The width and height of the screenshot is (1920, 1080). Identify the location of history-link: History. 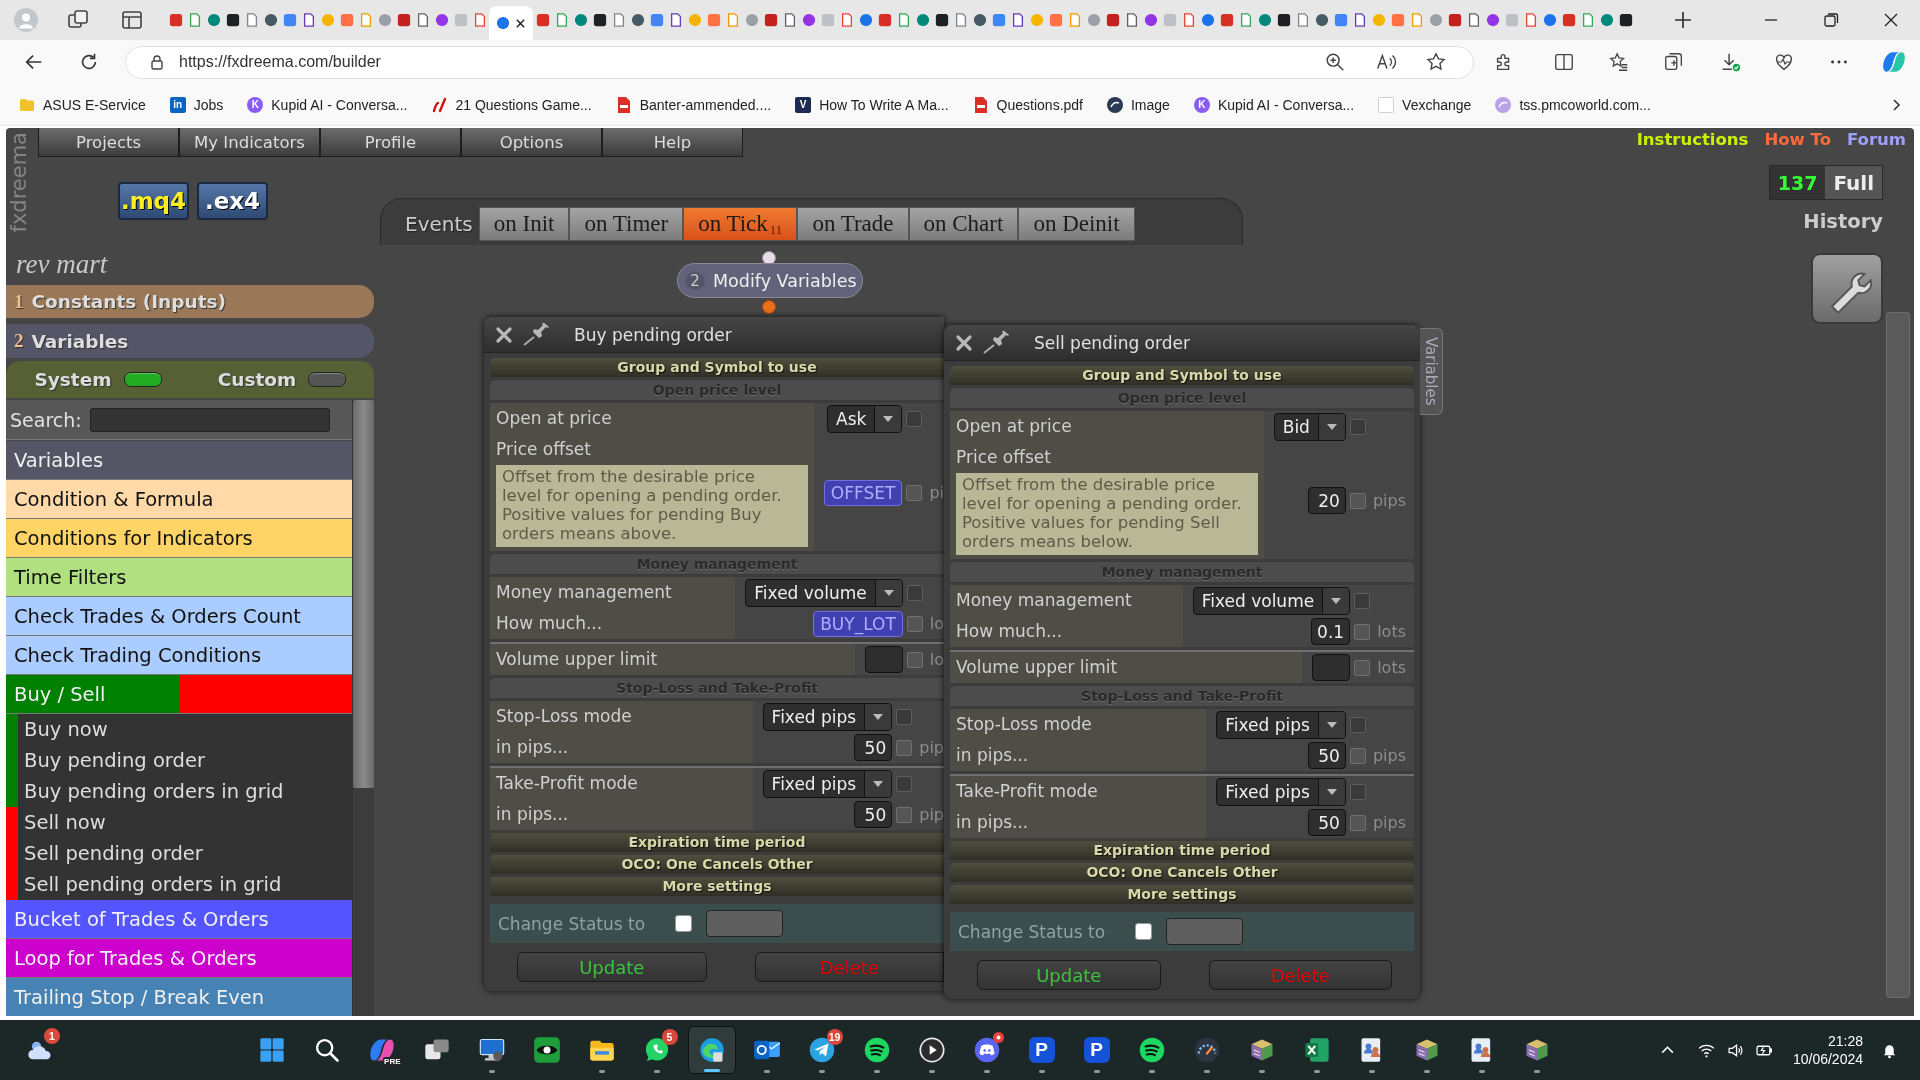
(1843, 221).